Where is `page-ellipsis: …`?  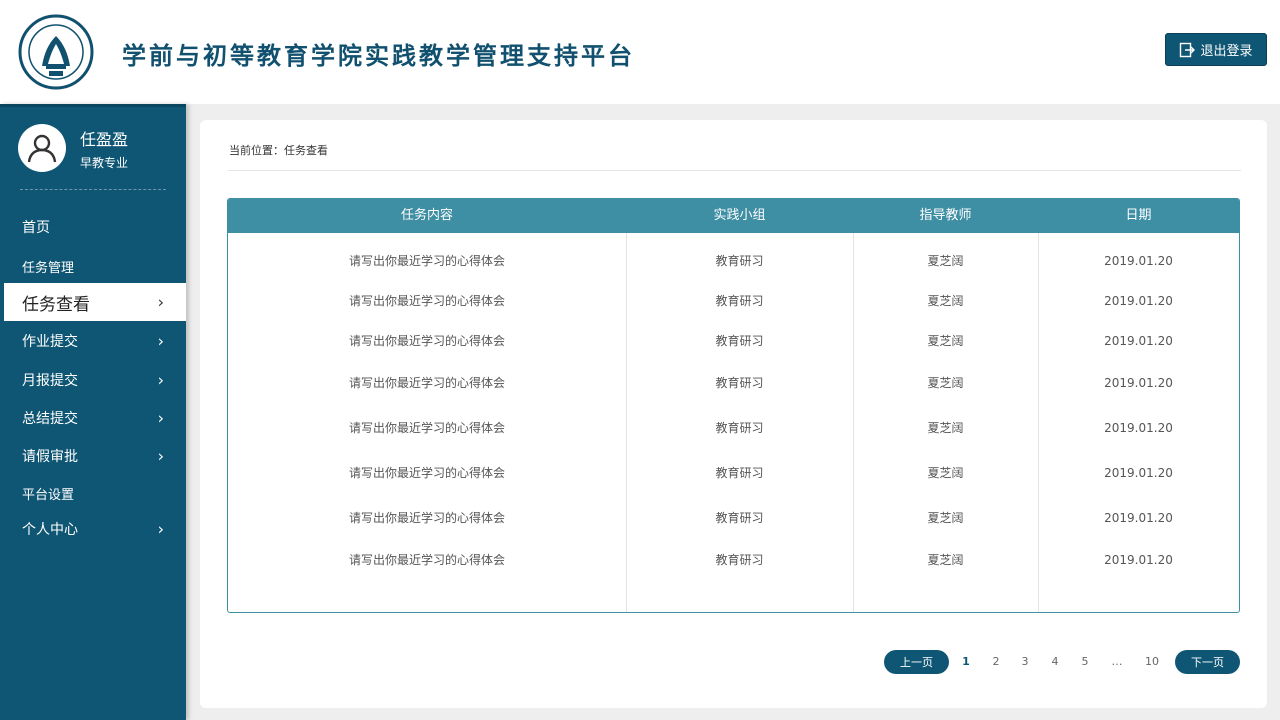
page-ellipsis: … is located at coordinates (1117, 661).